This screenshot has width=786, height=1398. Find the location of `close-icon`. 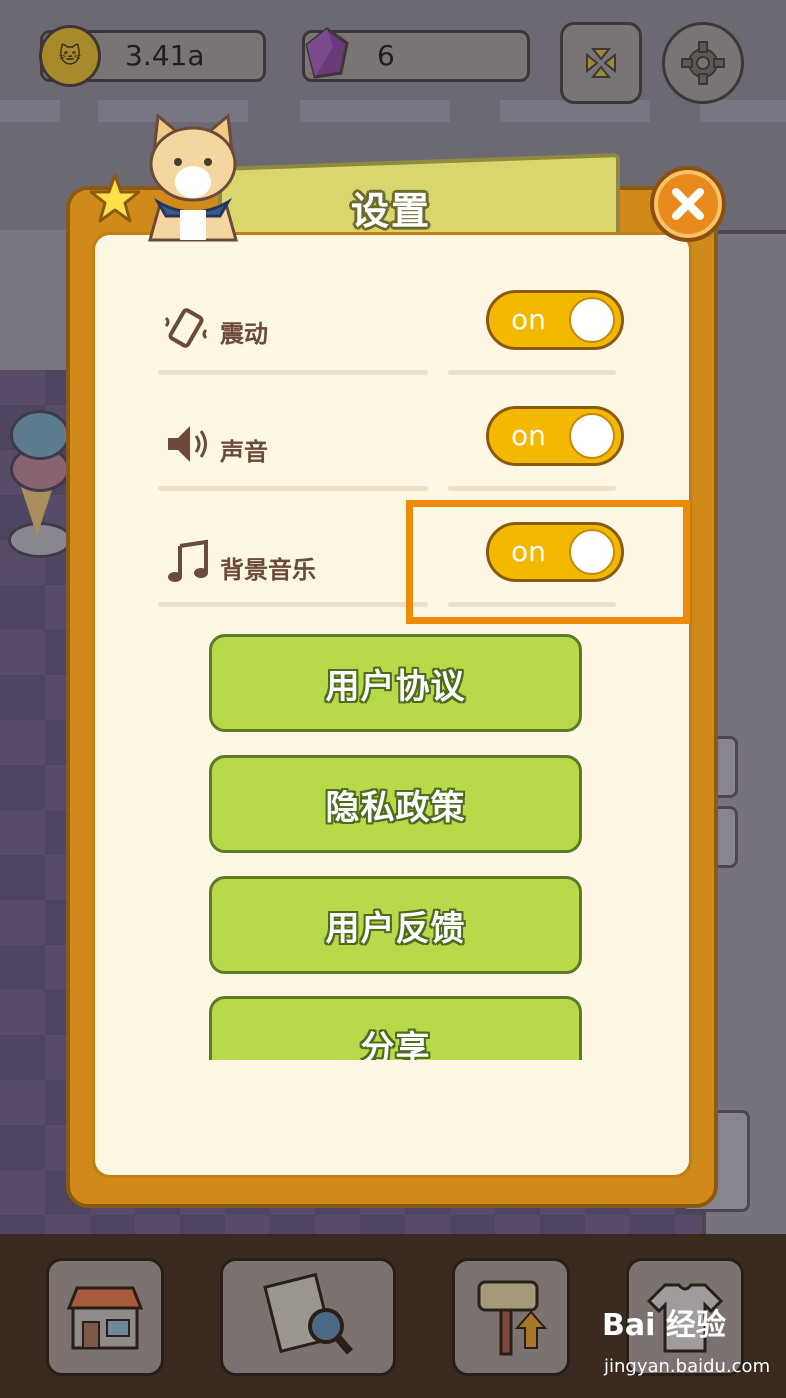

close-icon is located at coordinates (688, 204).